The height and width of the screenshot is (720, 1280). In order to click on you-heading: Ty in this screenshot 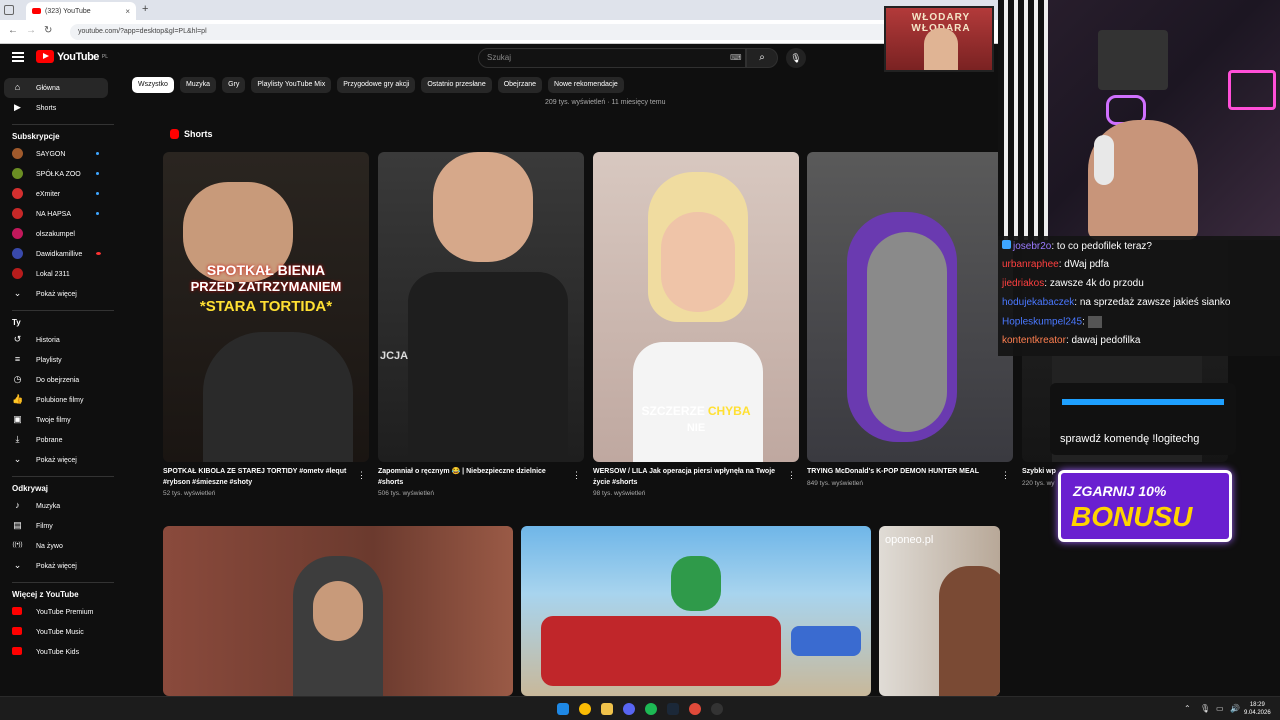, I will do `click(16, 322)`.